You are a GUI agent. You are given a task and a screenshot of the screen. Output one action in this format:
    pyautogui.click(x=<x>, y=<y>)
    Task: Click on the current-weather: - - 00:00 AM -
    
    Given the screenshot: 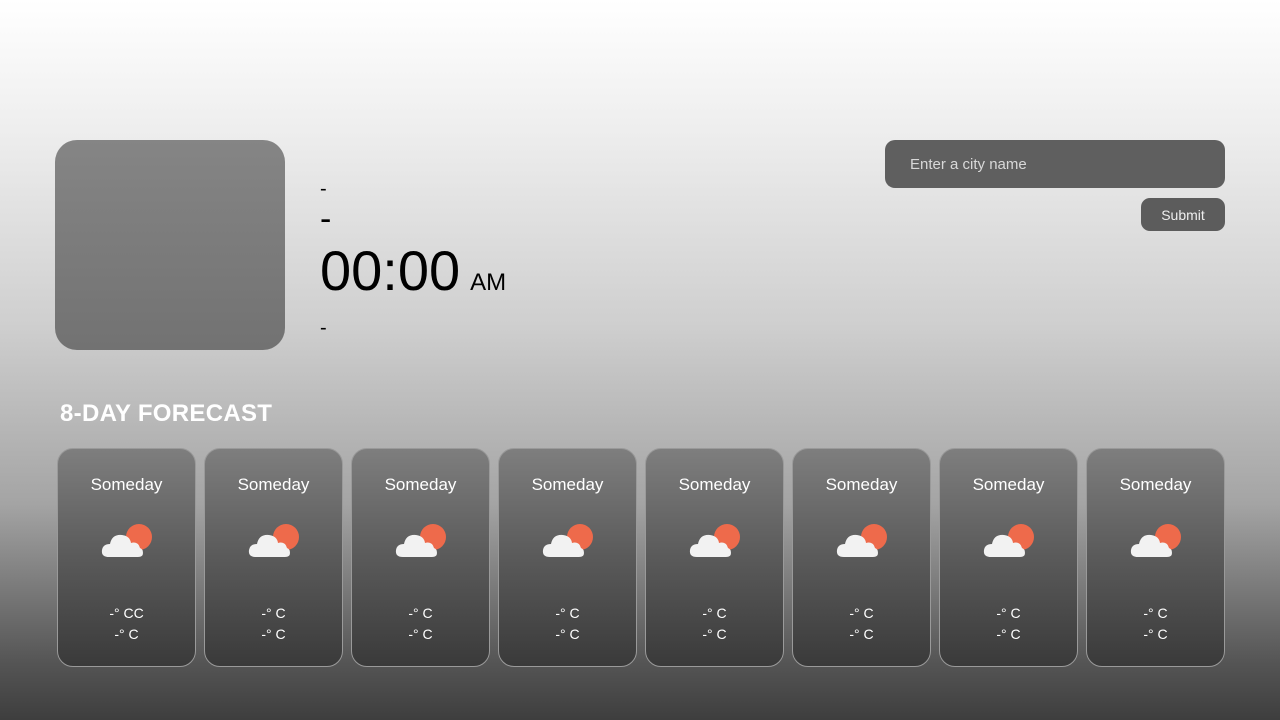 What is the action you would take?
    pyautogui.click(x=413, y=258)
    